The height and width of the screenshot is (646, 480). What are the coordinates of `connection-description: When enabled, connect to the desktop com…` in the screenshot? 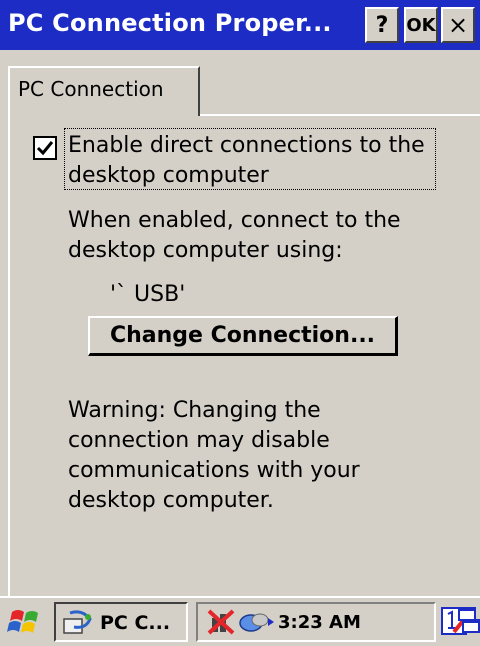 It's located at (234, 235).